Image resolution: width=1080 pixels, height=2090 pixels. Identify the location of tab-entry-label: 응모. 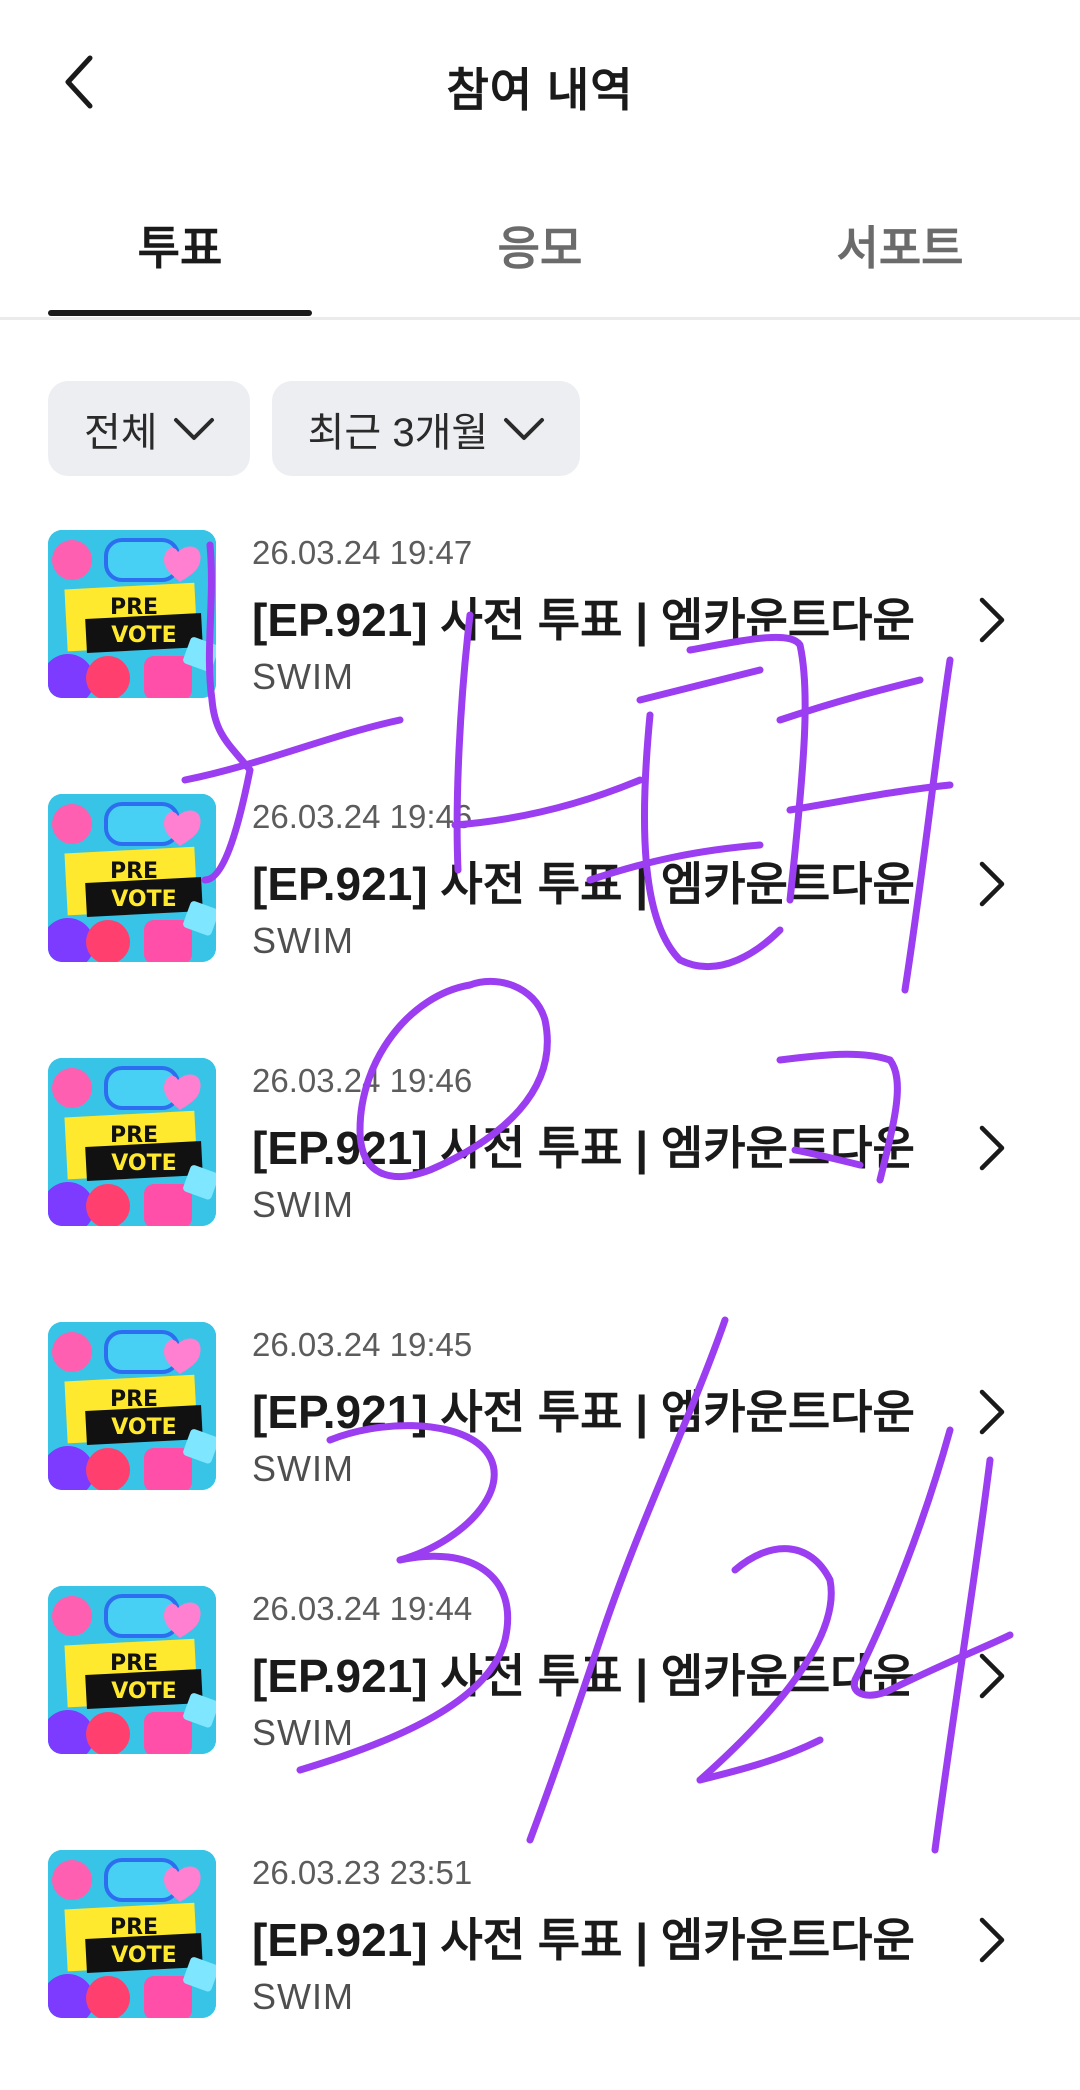
(540, 248).